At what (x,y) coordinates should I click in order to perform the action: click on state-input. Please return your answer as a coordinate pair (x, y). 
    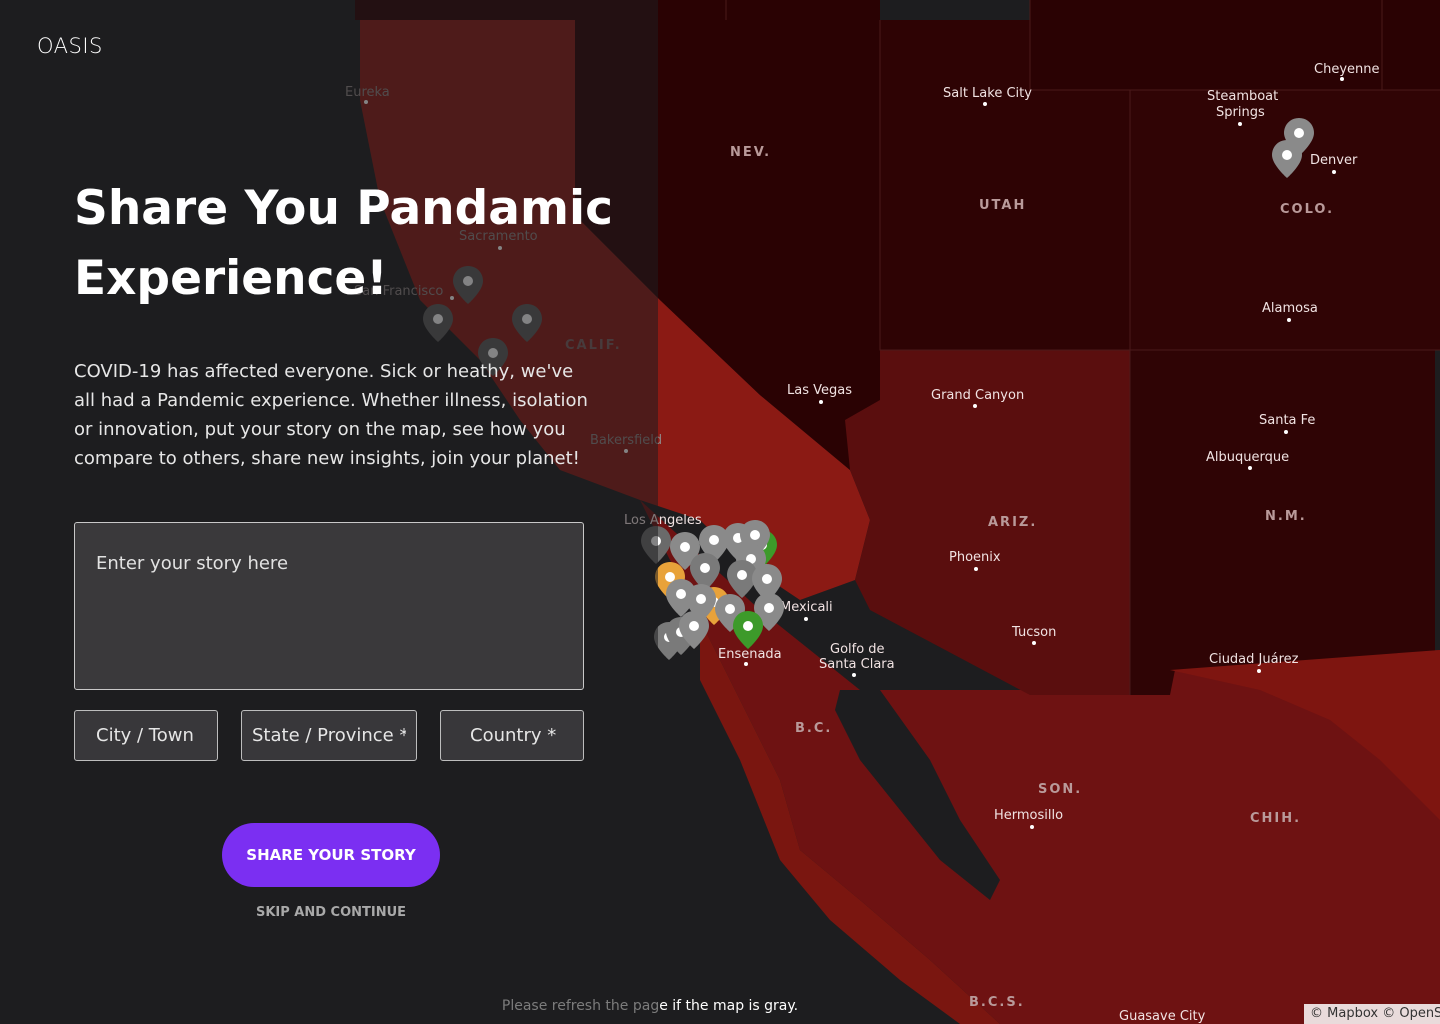
    Looking at the image, I should click on (329, 735).